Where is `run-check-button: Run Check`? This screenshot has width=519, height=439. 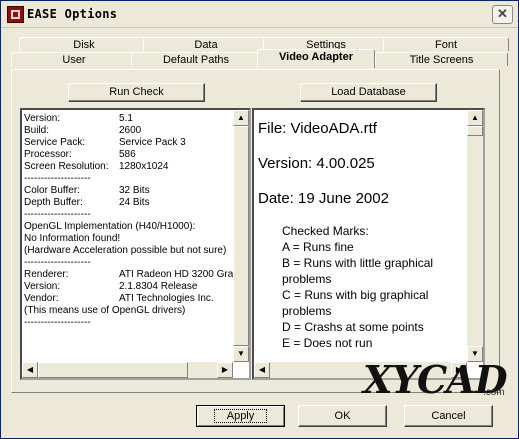
run-check-button: Run Check is located at coordinates (136, 92).